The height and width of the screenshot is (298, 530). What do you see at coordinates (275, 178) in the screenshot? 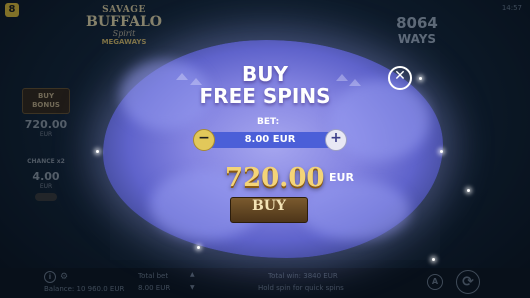
I see `buy-price: 720.00` at bounding box center [275, 178].